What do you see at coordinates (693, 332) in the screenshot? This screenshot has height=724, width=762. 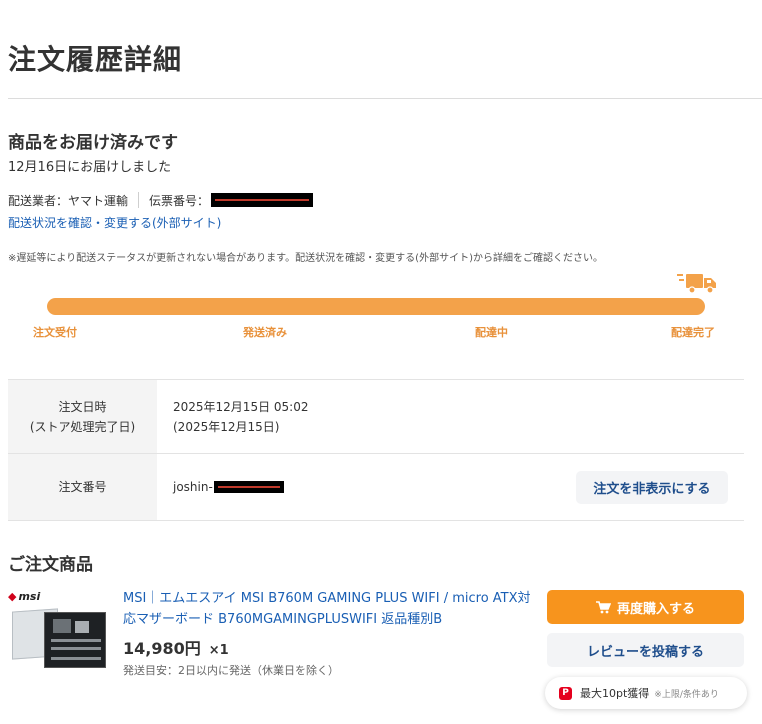 I see `step-delivered: 配達完了` at bounding box center [693, 332].